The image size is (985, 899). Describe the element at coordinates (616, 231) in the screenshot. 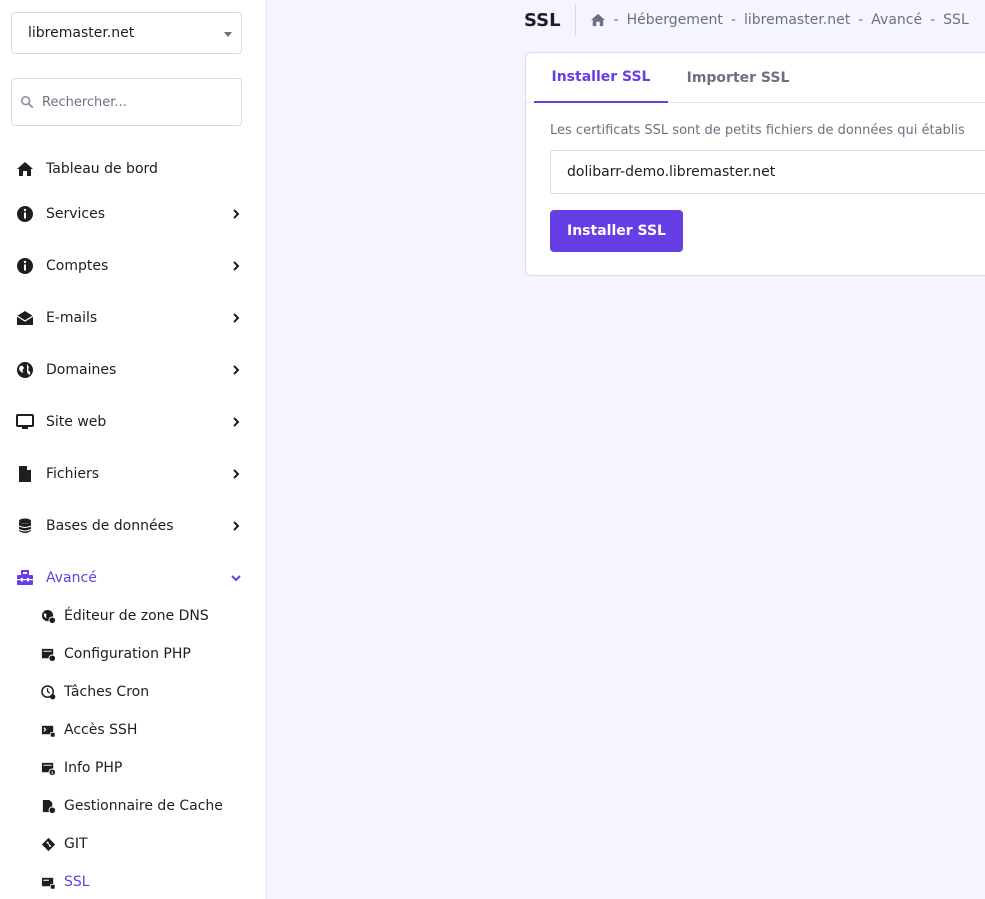

I see `install-ssl-button: Installer SSL` at that location.